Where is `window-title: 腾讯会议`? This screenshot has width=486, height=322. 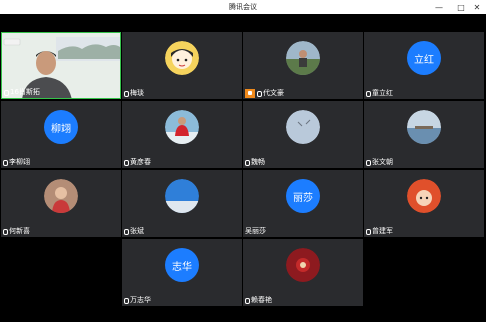 window-title: 腾讯会议 is located at coordinates (243, 7).